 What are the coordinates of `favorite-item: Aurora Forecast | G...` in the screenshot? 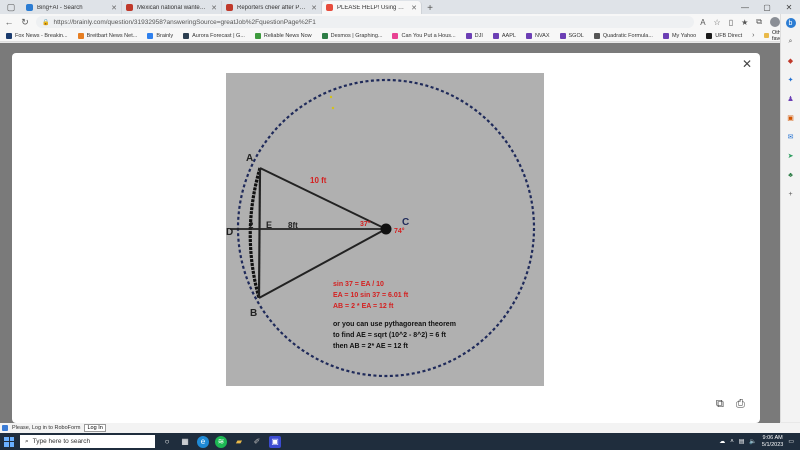 It's located at (214, 35).